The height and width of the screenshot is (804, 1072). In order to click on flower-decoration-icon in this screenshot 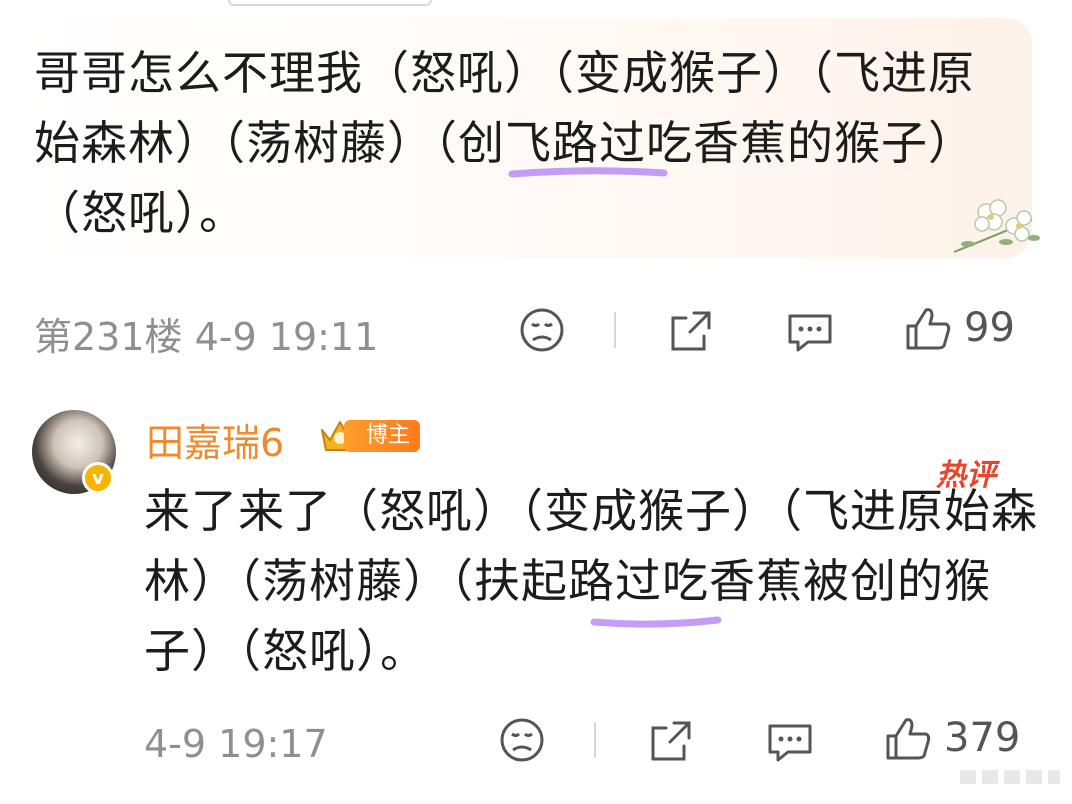, I will do `click(996, 226)`.